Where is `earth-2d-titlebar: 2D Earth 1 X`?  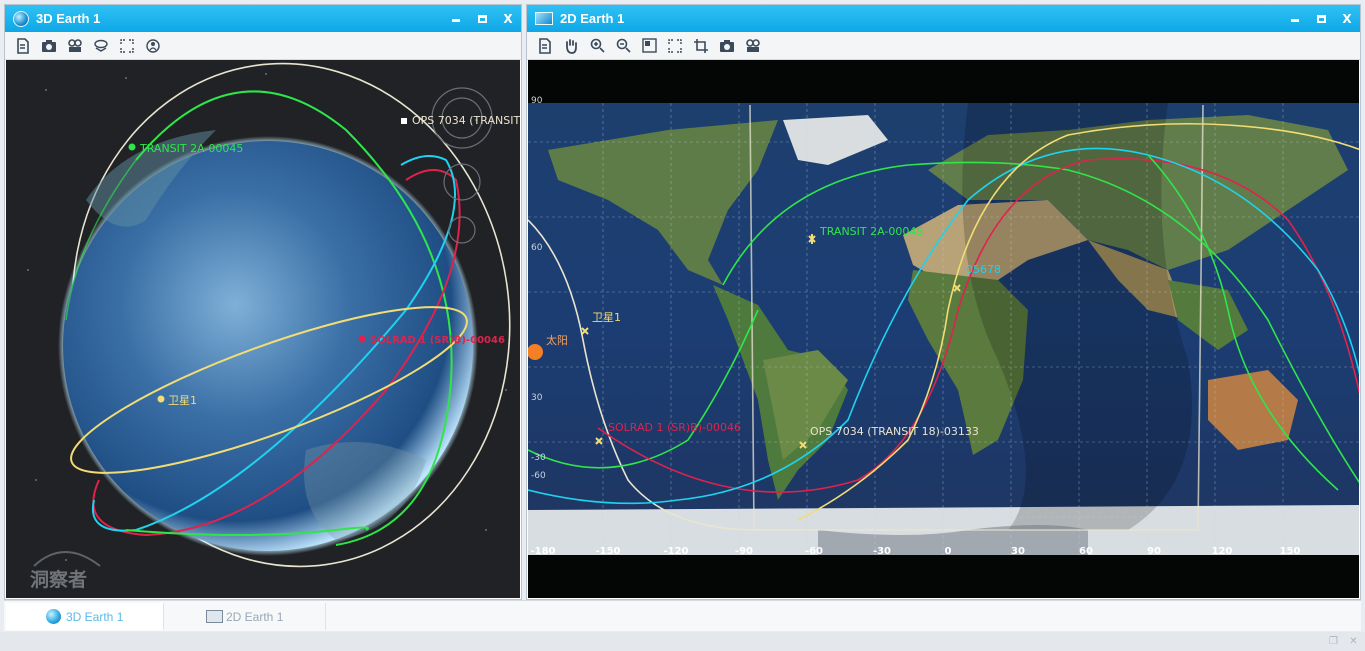
earth-2d-titlebar: 2D Earth 1 X is located at coordinates (943, 18).